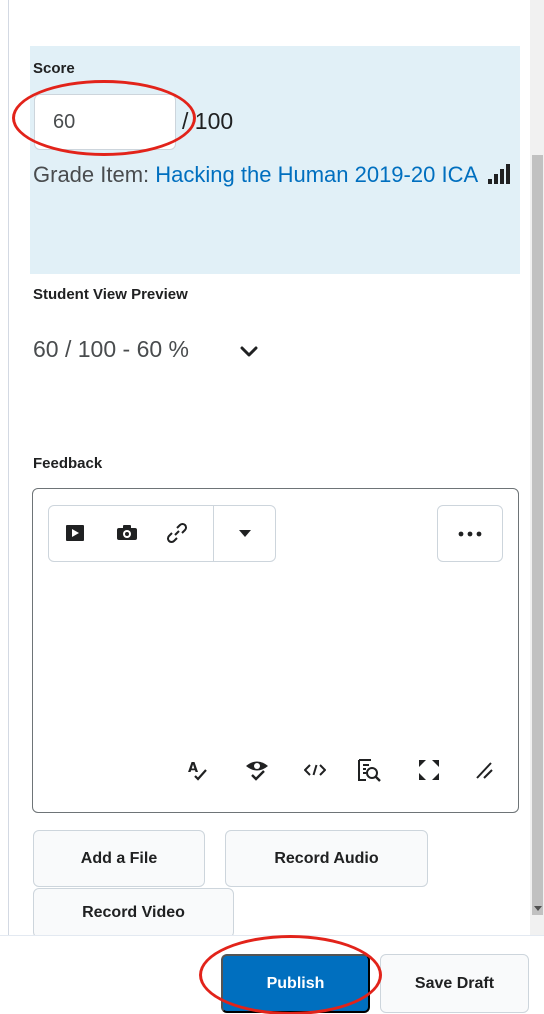  What do you see at coordinates (537, 535) in the screenshot?
I see `scrollbar-thumb` at bounding box center [537, 535].